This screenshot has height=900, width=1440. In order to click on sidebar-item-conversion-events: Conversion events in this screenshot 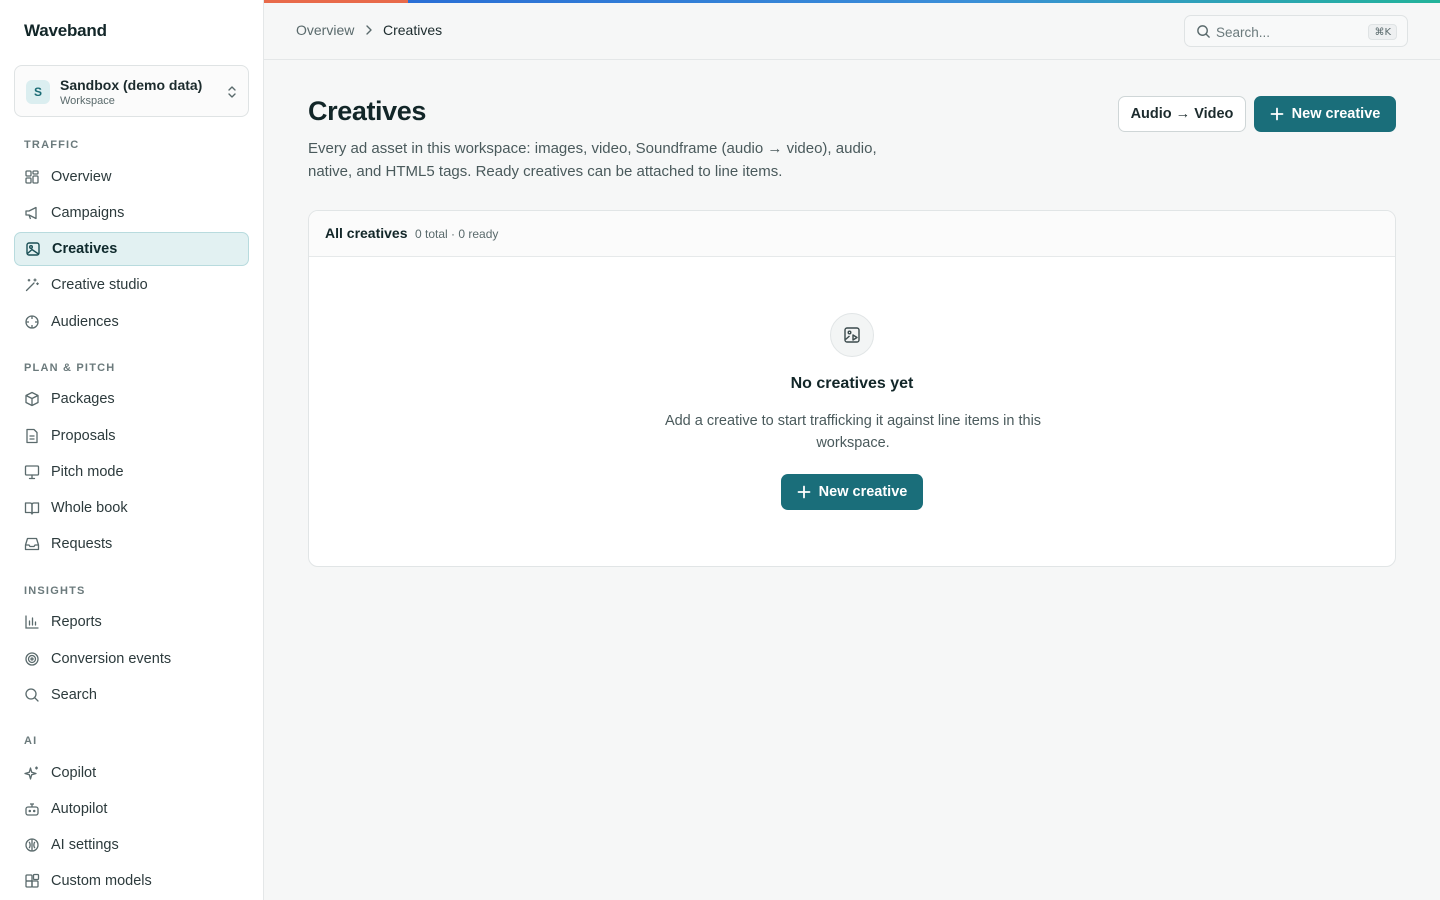, I will do `click(131, 659)`.